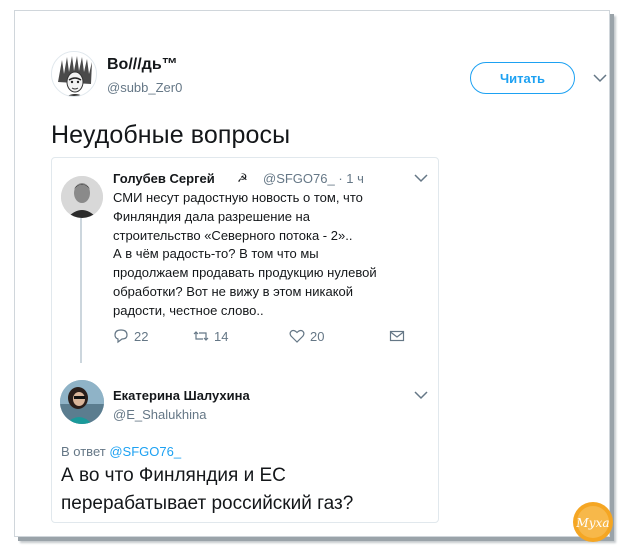 The width and height of the screenshot is (621, 551). Describe the element at coordinates (201, 336) in the screenshot. I see `retweet-icon` at that location.